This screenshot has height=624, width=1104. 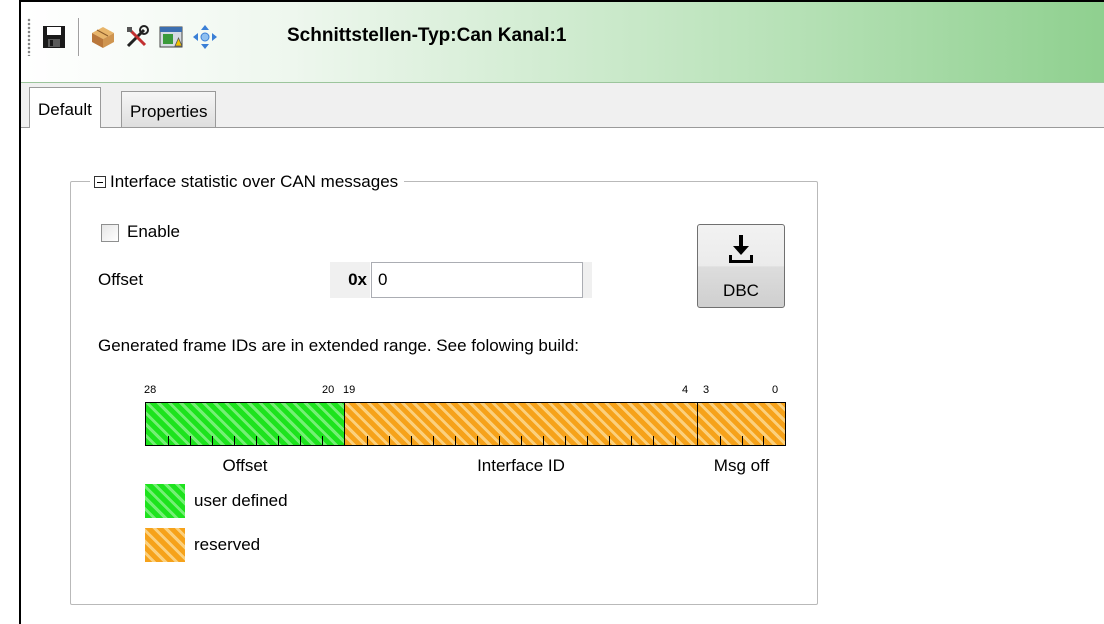 I want to click on move-arrows-icon, so click(x=205, y=37).